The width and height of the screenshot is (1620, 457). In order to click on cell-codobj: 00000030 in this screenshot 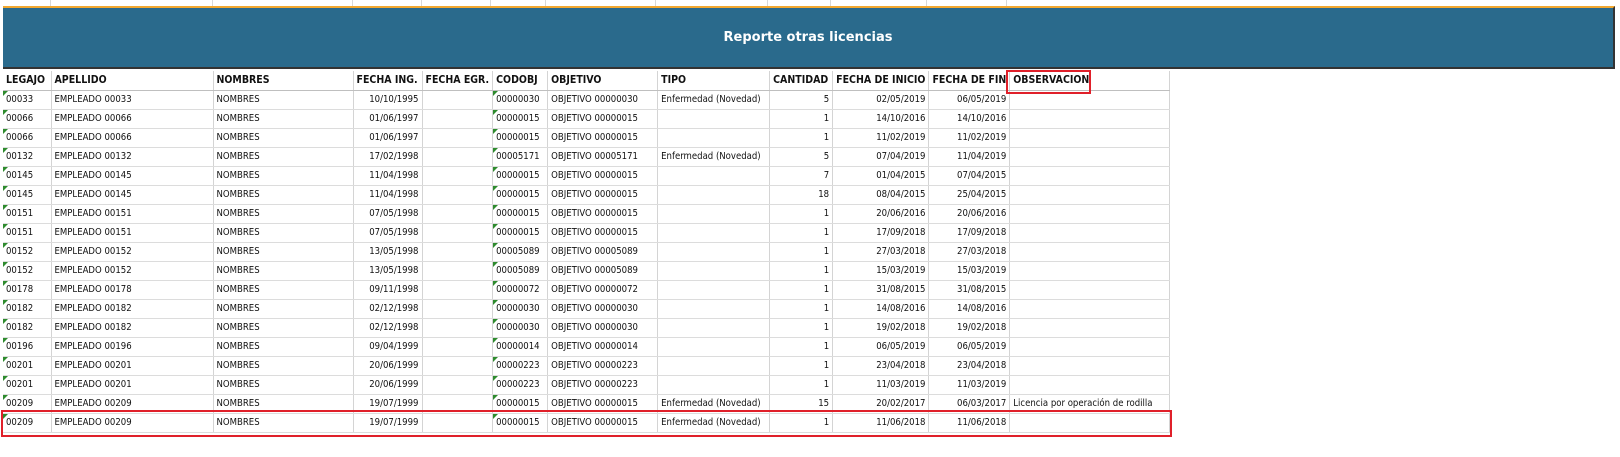, I will do `click(520, 100)`.